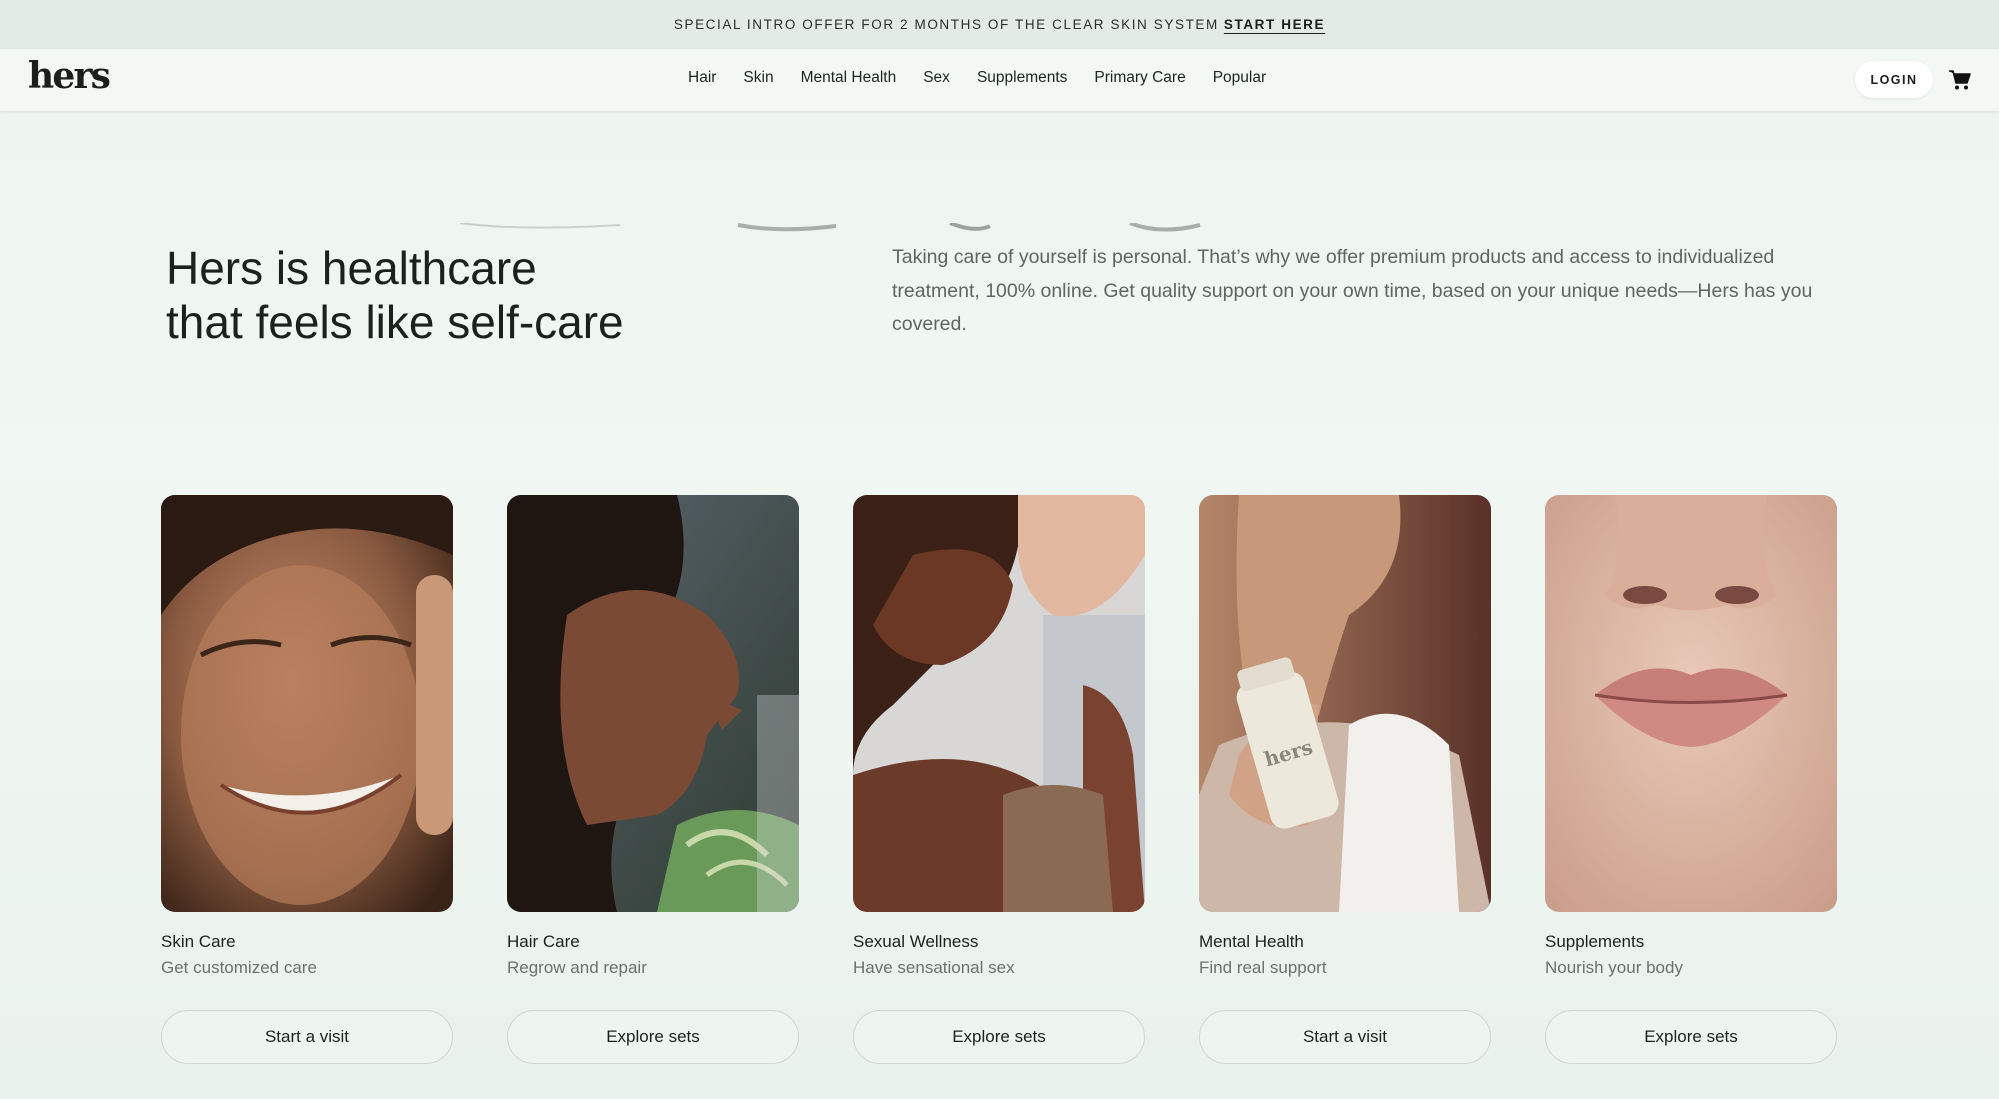 Image resolution: width=1999 pixels, height=1099 pixels. What do you see at coordinates (1614, 967) in the screenshot?
I see `card-subtitle: Nourish your body` at bounding box center [1614, 967].